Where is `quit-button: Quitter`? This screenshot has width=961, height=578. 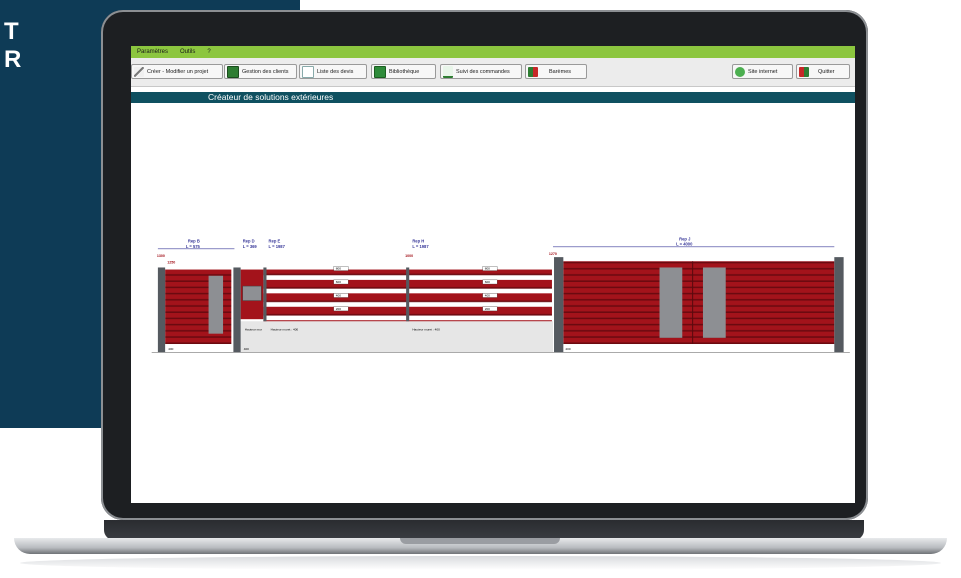 quit-button: Quitter is located at coordinates (823, 71).